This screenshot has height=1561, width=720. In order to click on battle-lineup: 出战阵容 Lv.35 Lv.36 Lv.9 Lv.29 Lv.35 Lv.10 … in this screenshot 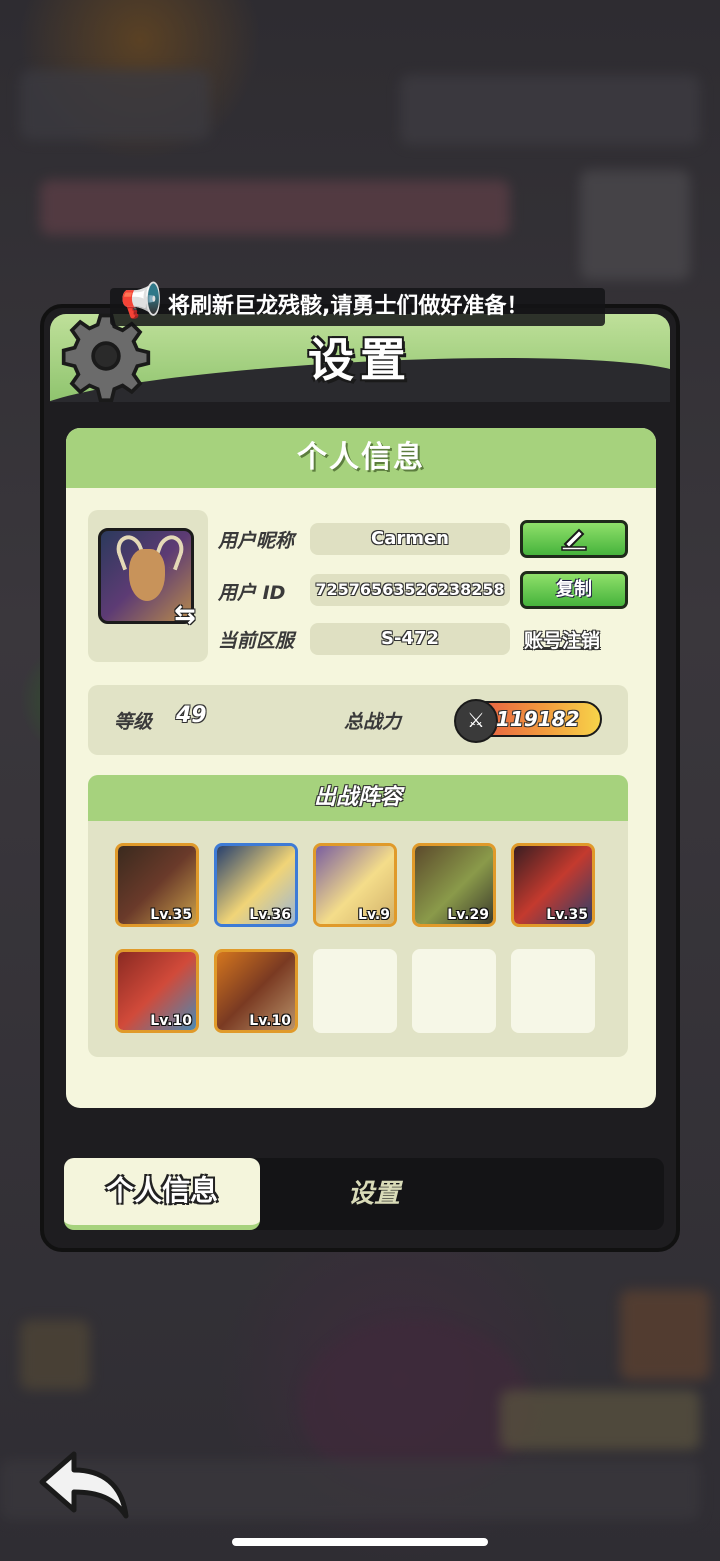, I will do `click(358, 916)`.